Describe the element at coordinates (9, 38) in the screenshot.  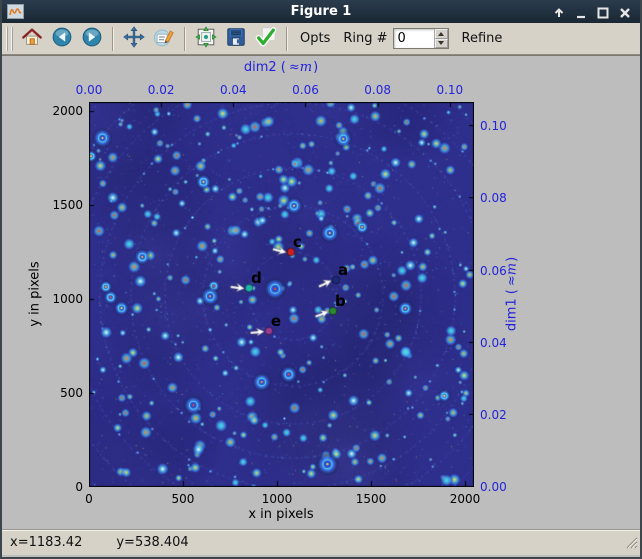
I see `toolbar-drag-handle` at that location.